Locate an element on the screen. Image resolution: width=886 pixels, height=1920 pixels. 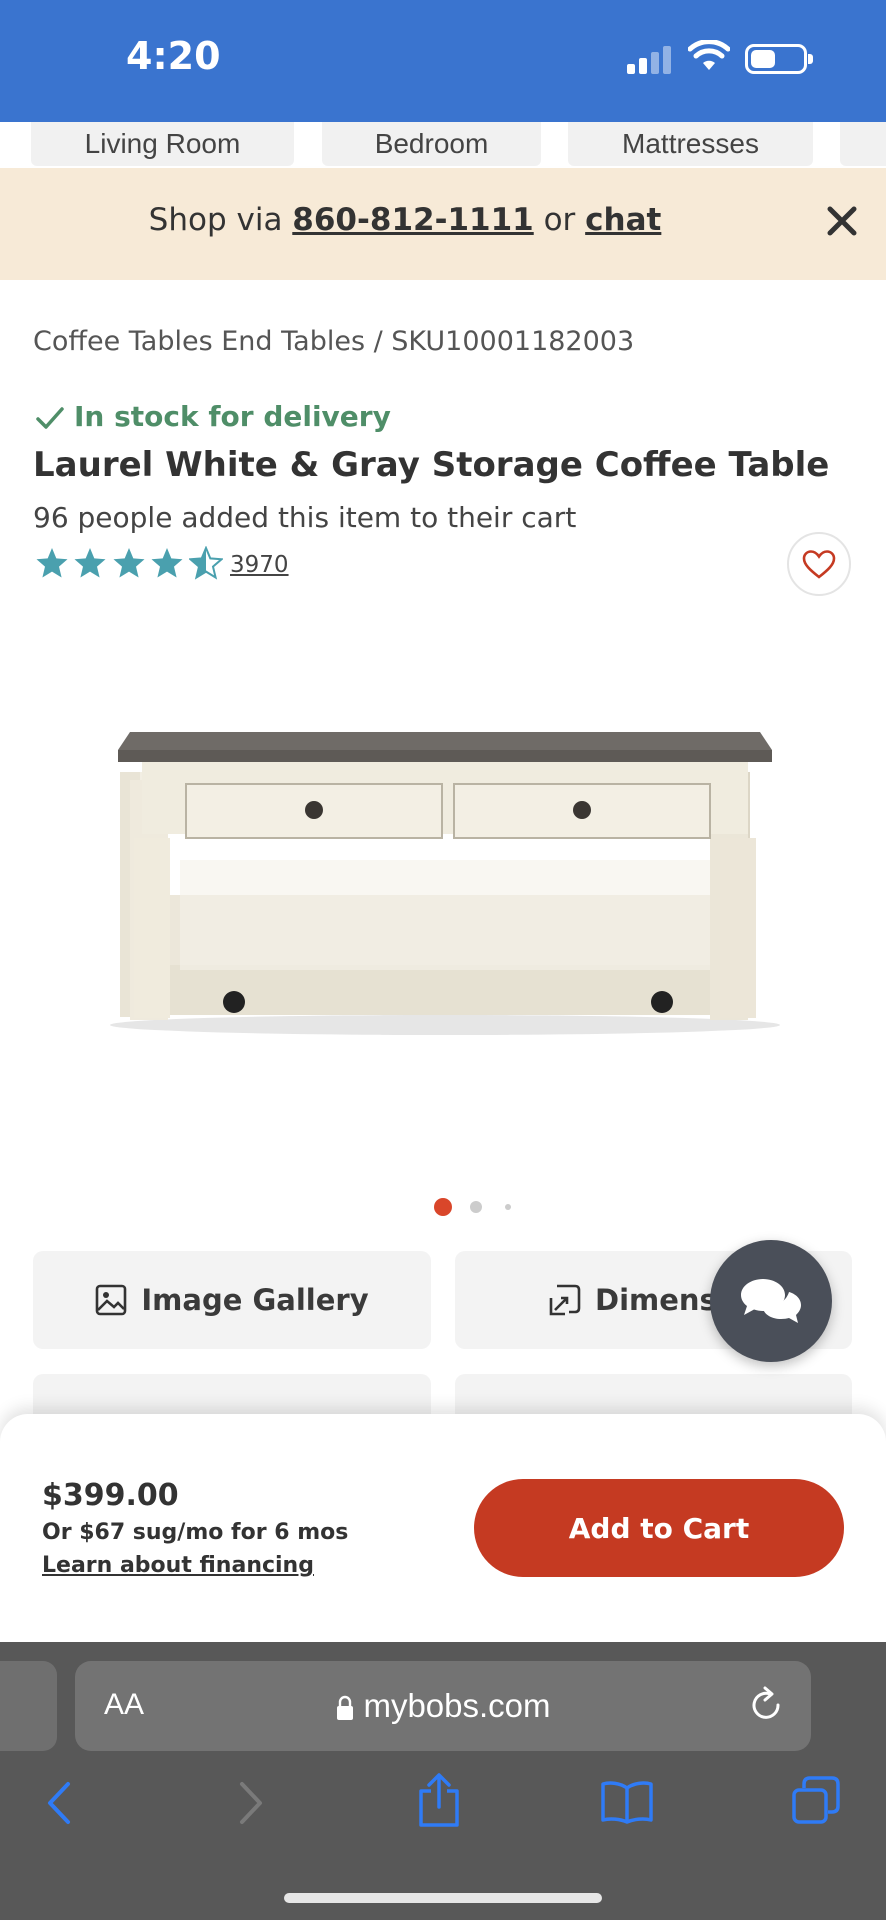
favorite-button is located at coordinates (819, 564).